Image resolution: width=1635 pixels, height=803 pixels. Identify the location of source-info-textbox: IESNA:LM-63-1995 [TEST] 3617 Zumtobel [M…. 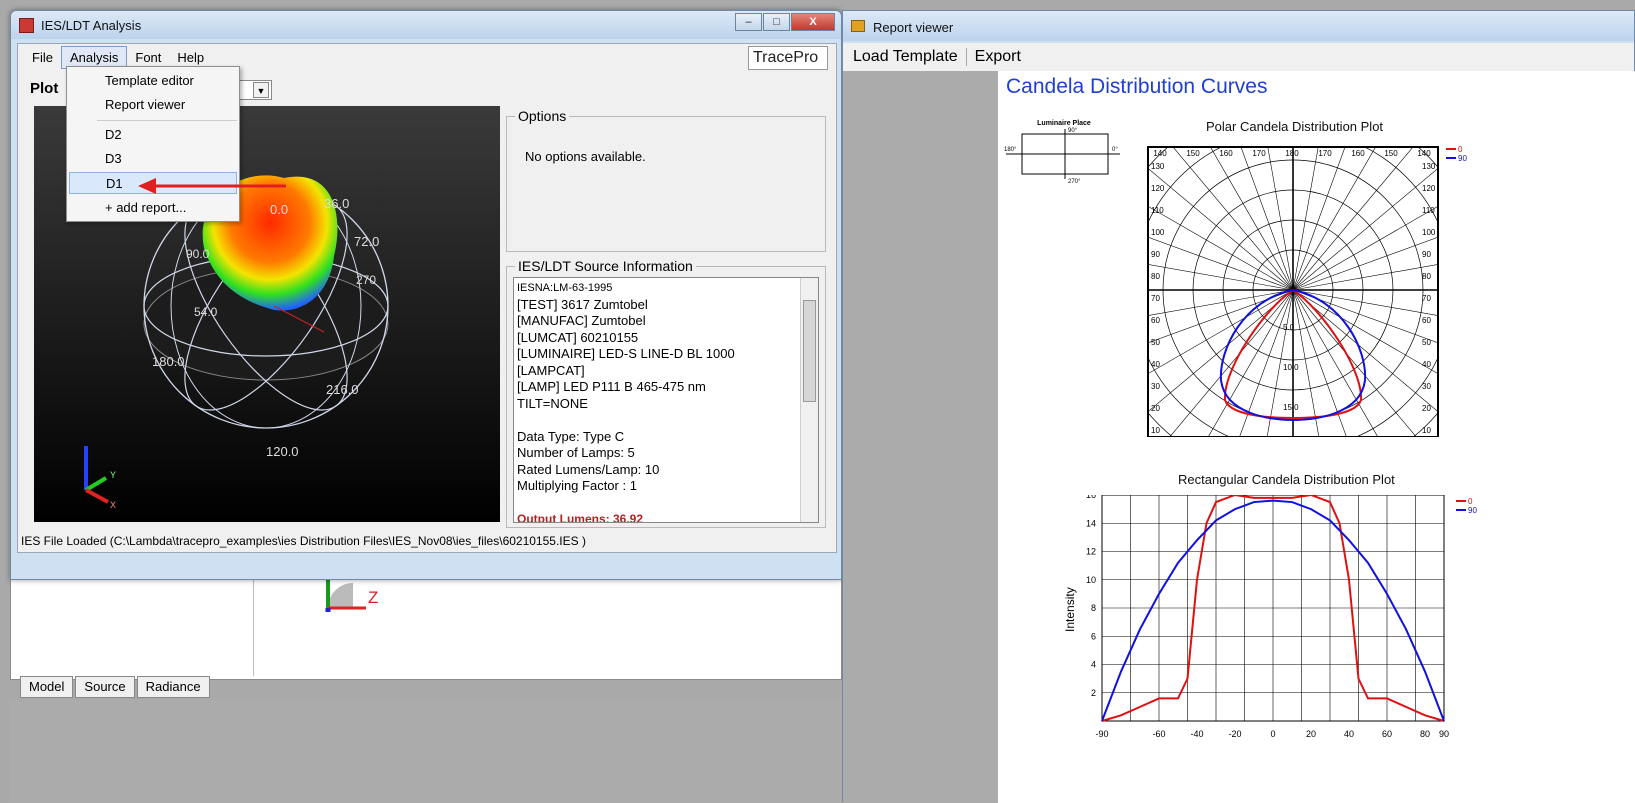
(666, 400).